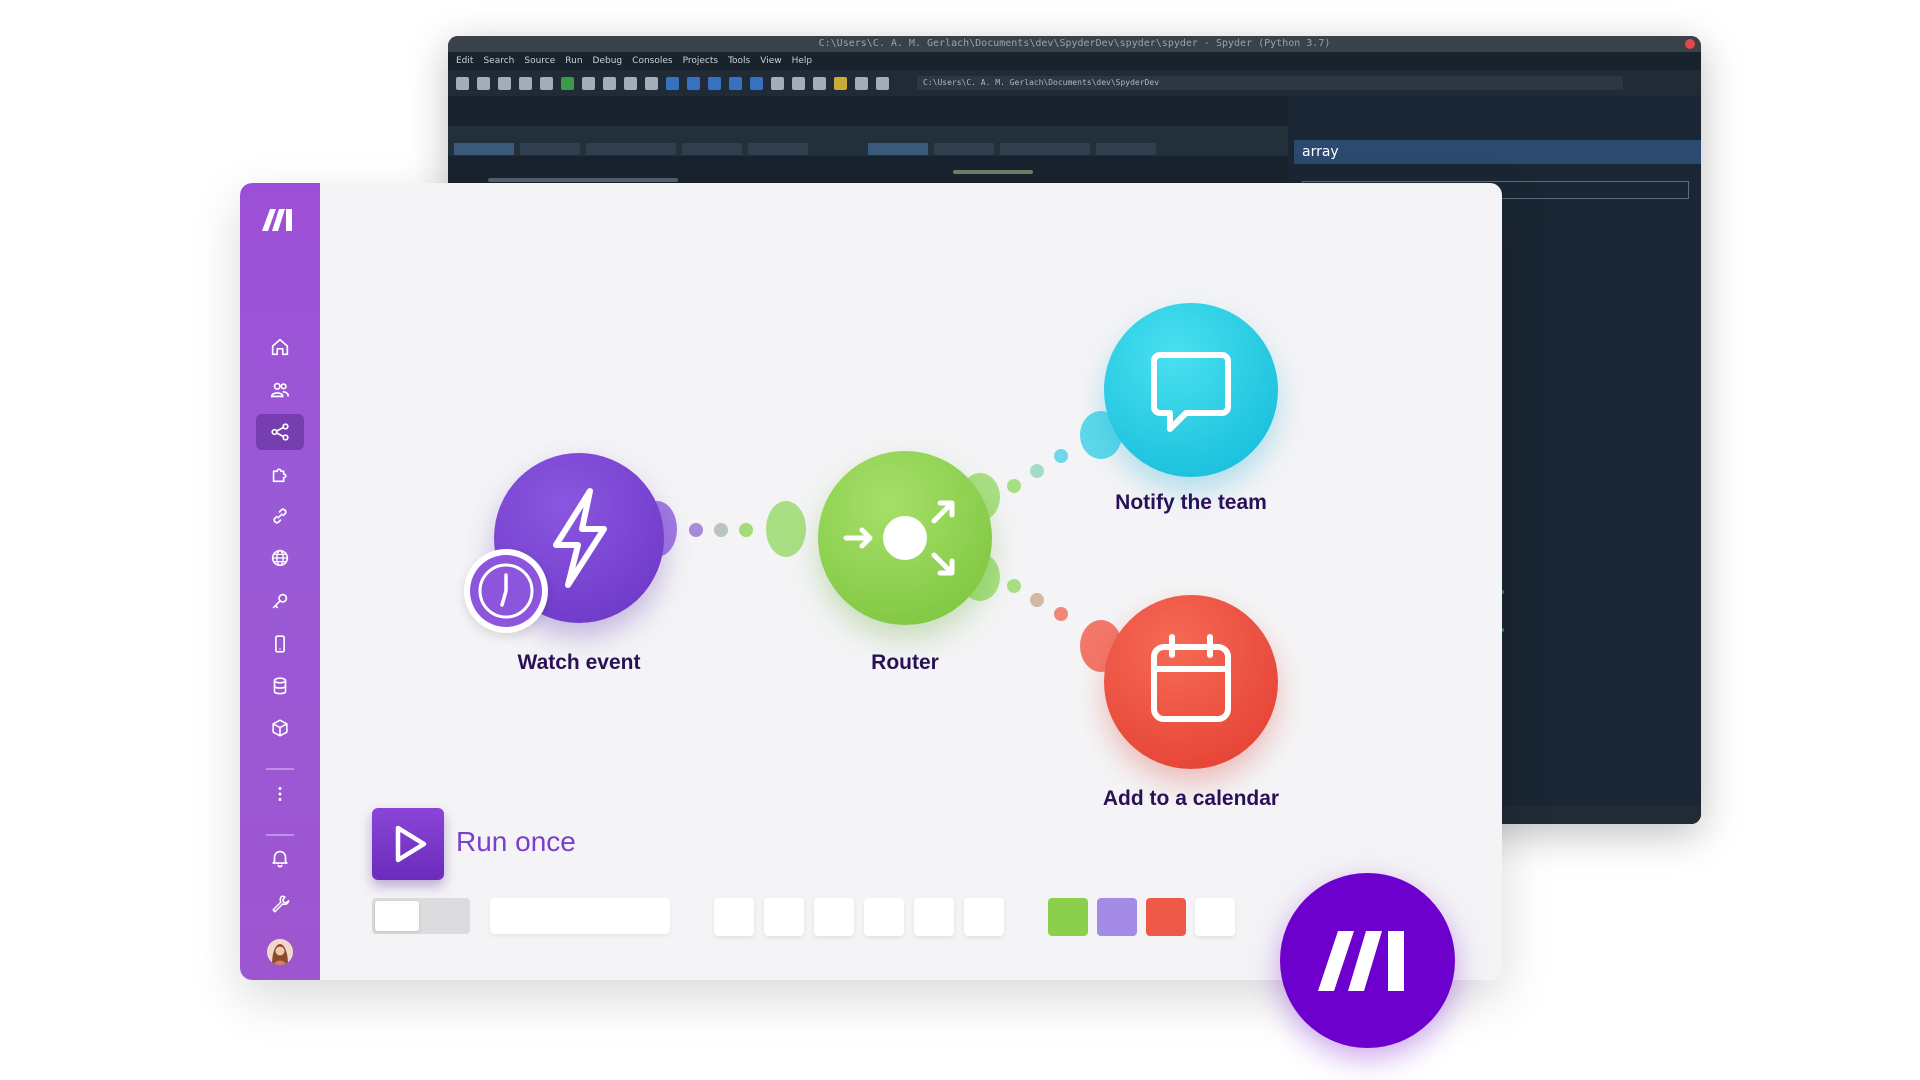  Describe the element at coordinates (280, 474) in the screenshot. I see `sidebar-item-templates` at that location.